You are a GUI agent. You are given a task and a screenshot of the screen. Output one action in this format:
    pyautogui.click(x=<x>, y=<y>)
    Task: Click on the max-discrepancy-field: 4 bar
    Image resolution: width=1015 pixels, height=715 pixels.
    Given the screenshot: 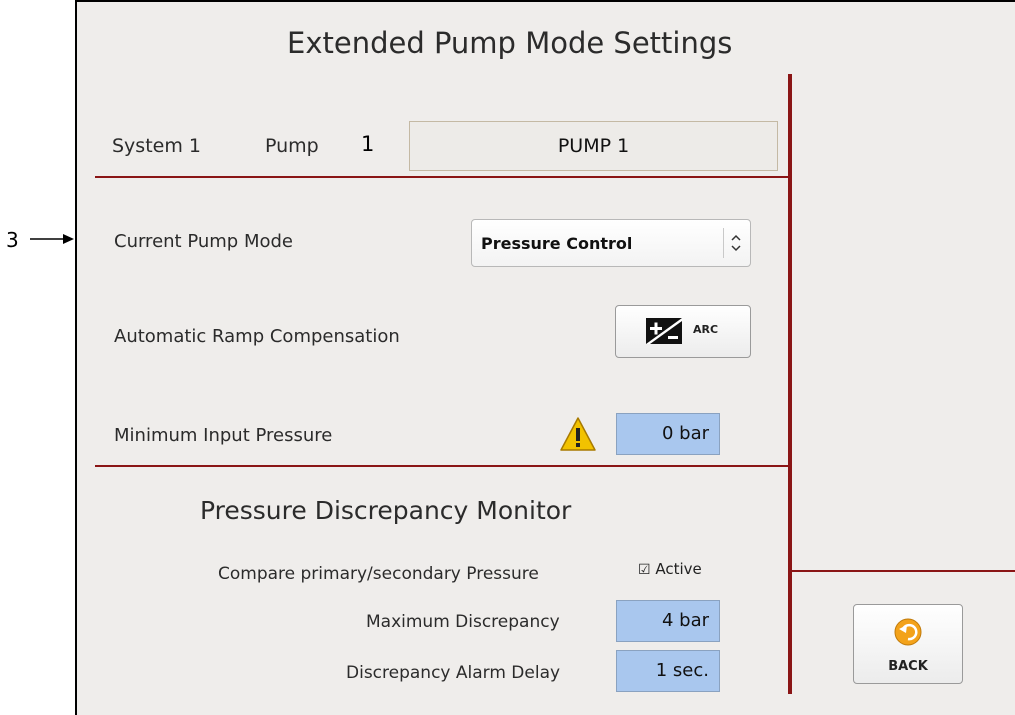 What is the action you would take?
    pyautogui.click(x=668, y=621)
    